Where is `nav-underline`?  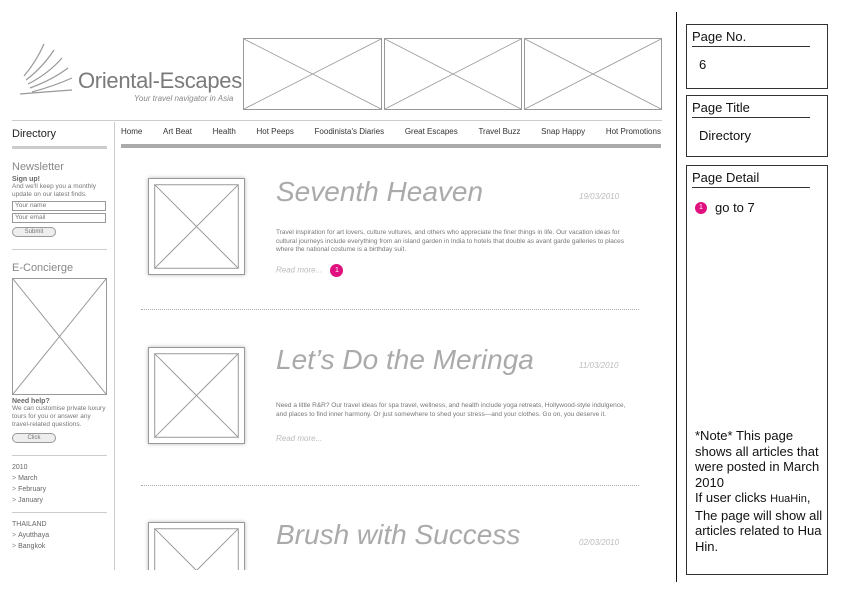
nav-underline is located at coordinates (391, 146).